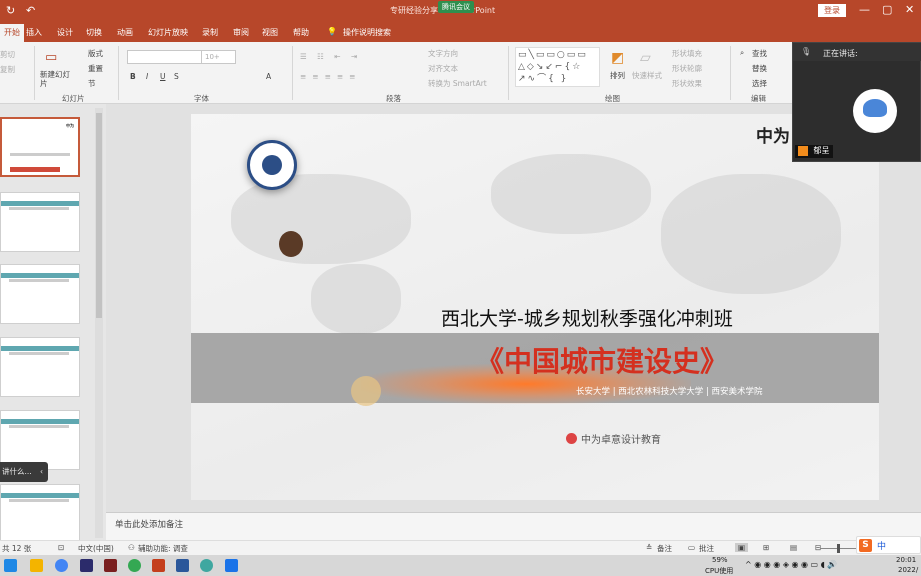 This screenshot has width=921, height=576. I want to click on align-buttons: ≡≡≡≡≡, so click(330, 76).